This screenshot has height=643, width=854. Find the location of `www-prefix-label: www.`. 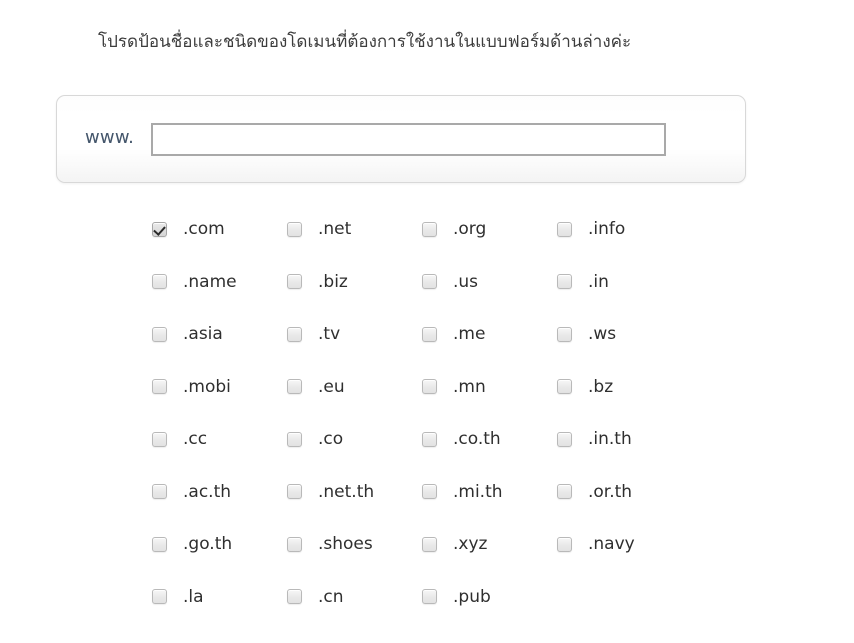

www-prefix-label: www. is located at coordinates (110, 137).